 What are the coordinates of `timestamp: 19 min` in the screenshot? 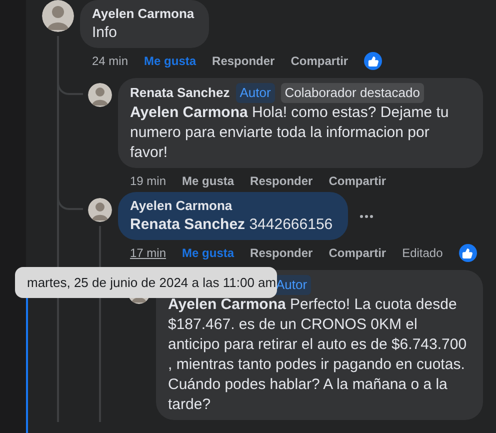 It's located at (148, 181).